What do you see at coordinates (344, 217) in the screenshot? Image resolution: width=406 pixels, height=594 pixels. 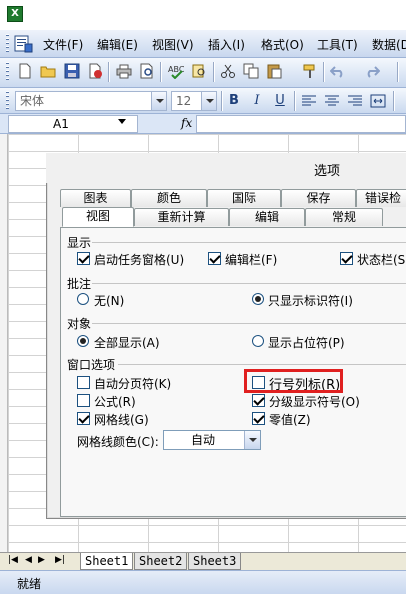 I see `tab-general: 常规` at bounding box center [344, 217].